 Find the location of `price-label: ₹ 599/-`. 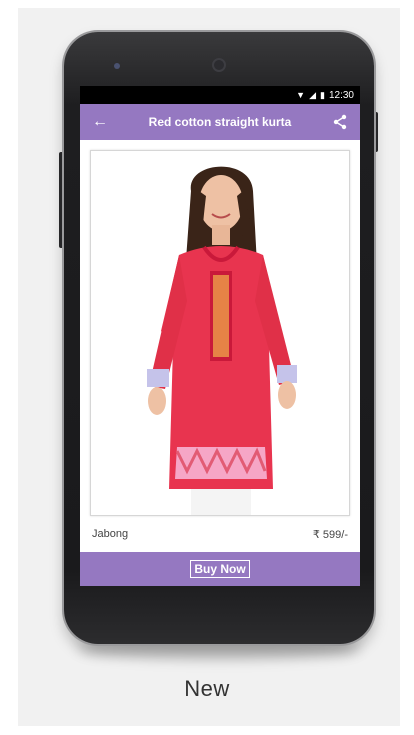

price-label: ₹ 599/- is located at coordinates (330, 534).